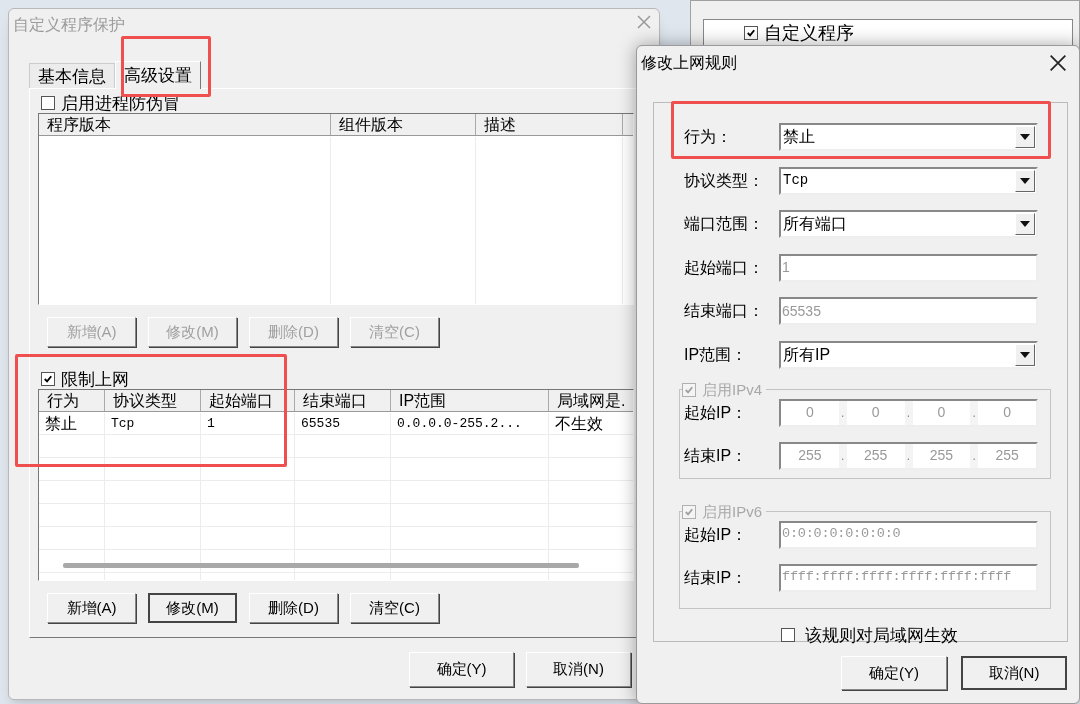  I want to click on tab: 高级设置, so click(158, 75).